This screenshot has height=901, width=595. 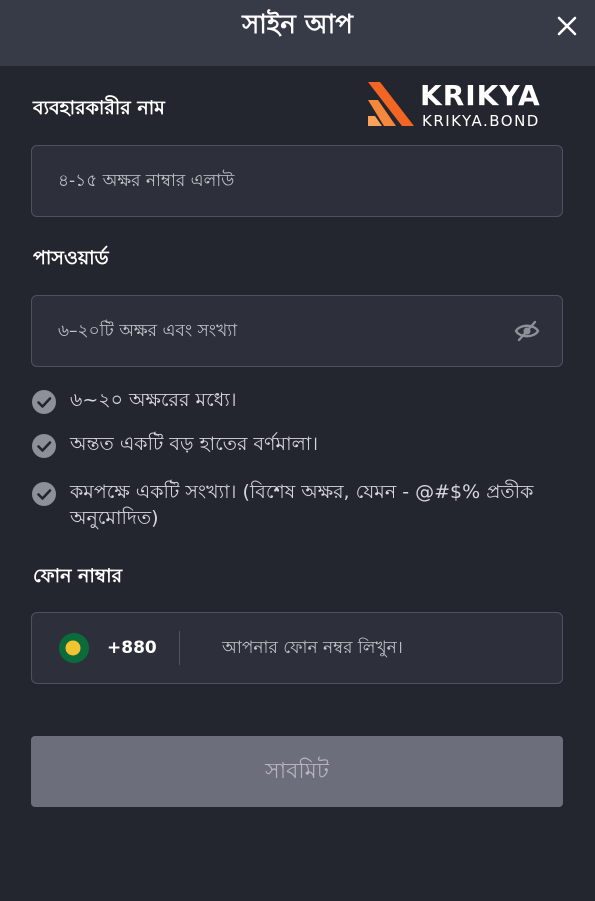 I want to click on password-rule-text: অন্তত একটি বড় হাতের বর্ণমালা।, so click(x=194, y=444).